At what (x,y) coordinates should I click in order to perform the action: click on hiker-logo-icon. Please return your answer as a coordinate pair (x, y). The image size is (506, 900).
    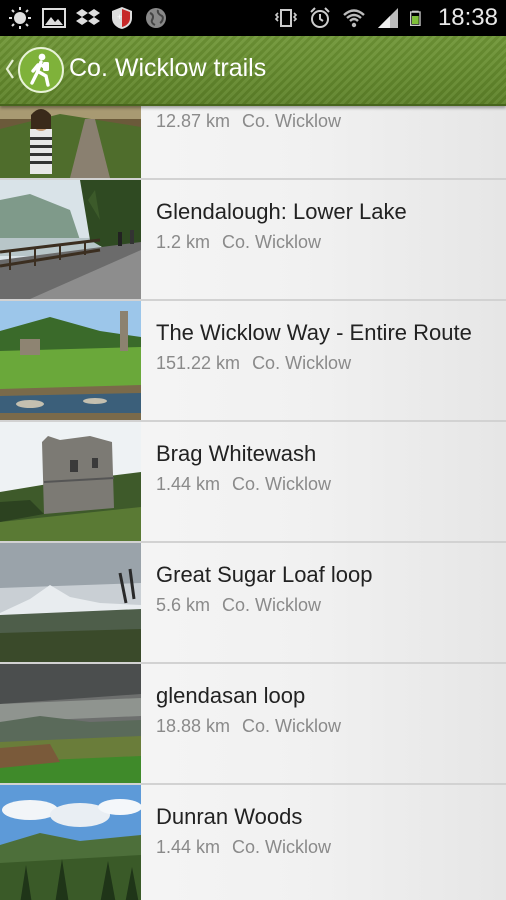
    Looking at the image, I should click on (41, 70).